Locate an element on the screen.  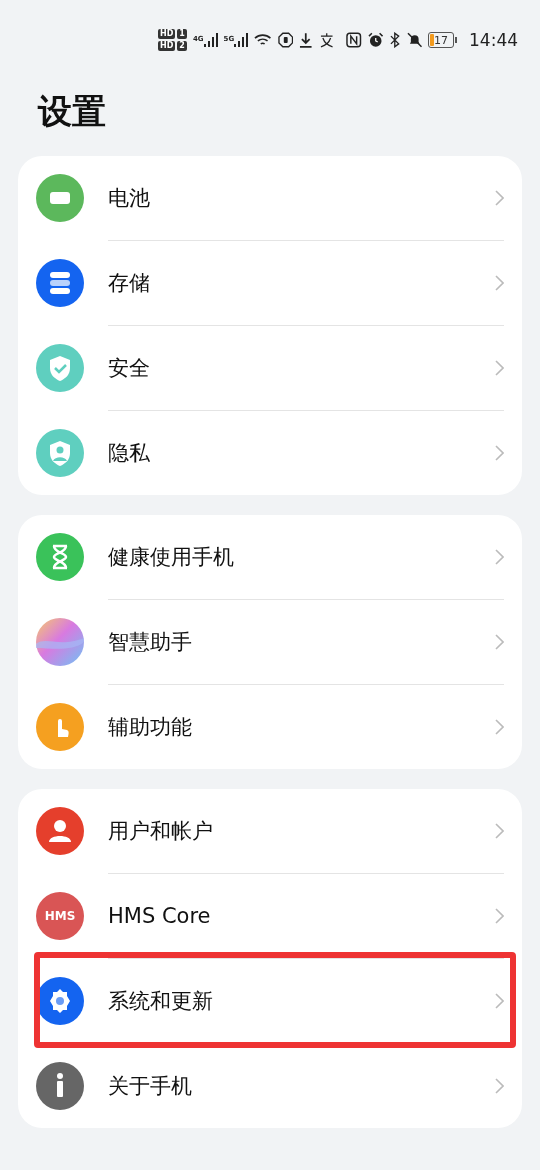
settings-item: 关于手机 is located at coordinates (270, 1086).